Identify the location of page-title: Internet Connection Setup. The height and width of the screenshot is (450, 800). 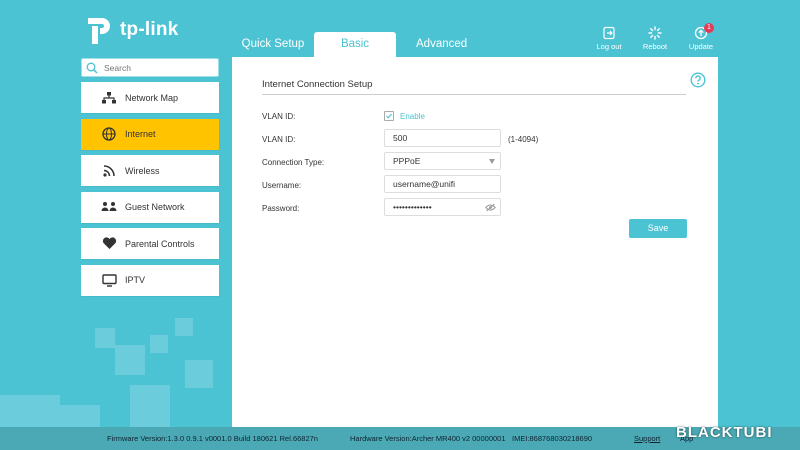
(317, 84).